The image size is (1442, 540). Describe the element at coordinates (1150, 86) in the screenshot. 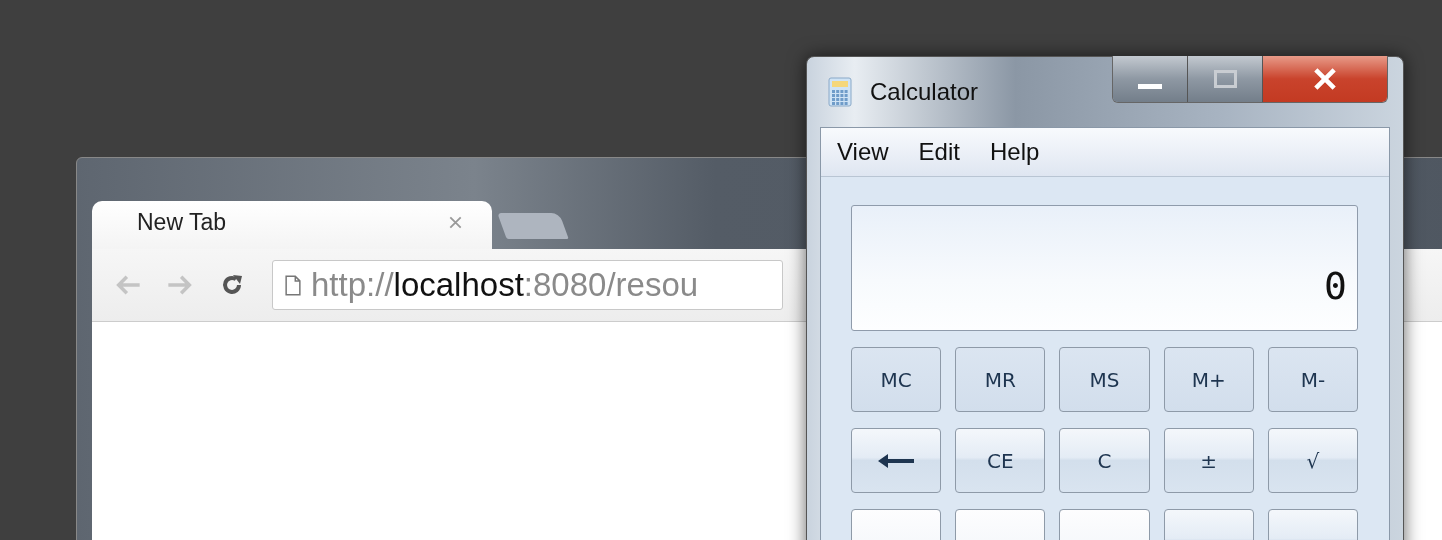

I see `minimize-icon` at that location.